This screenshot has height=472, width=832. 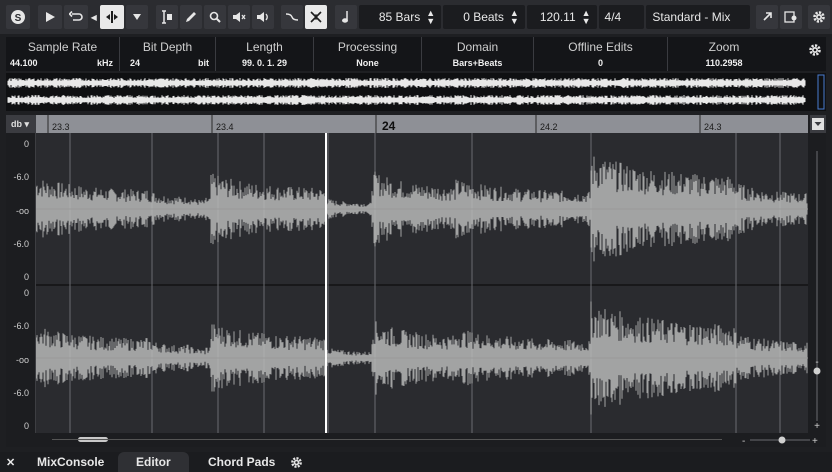 What do you see at coordinates (477, 63) in the screenshot?
I see `domain-value: Bars+Beats` at bounding box center [477, 63].